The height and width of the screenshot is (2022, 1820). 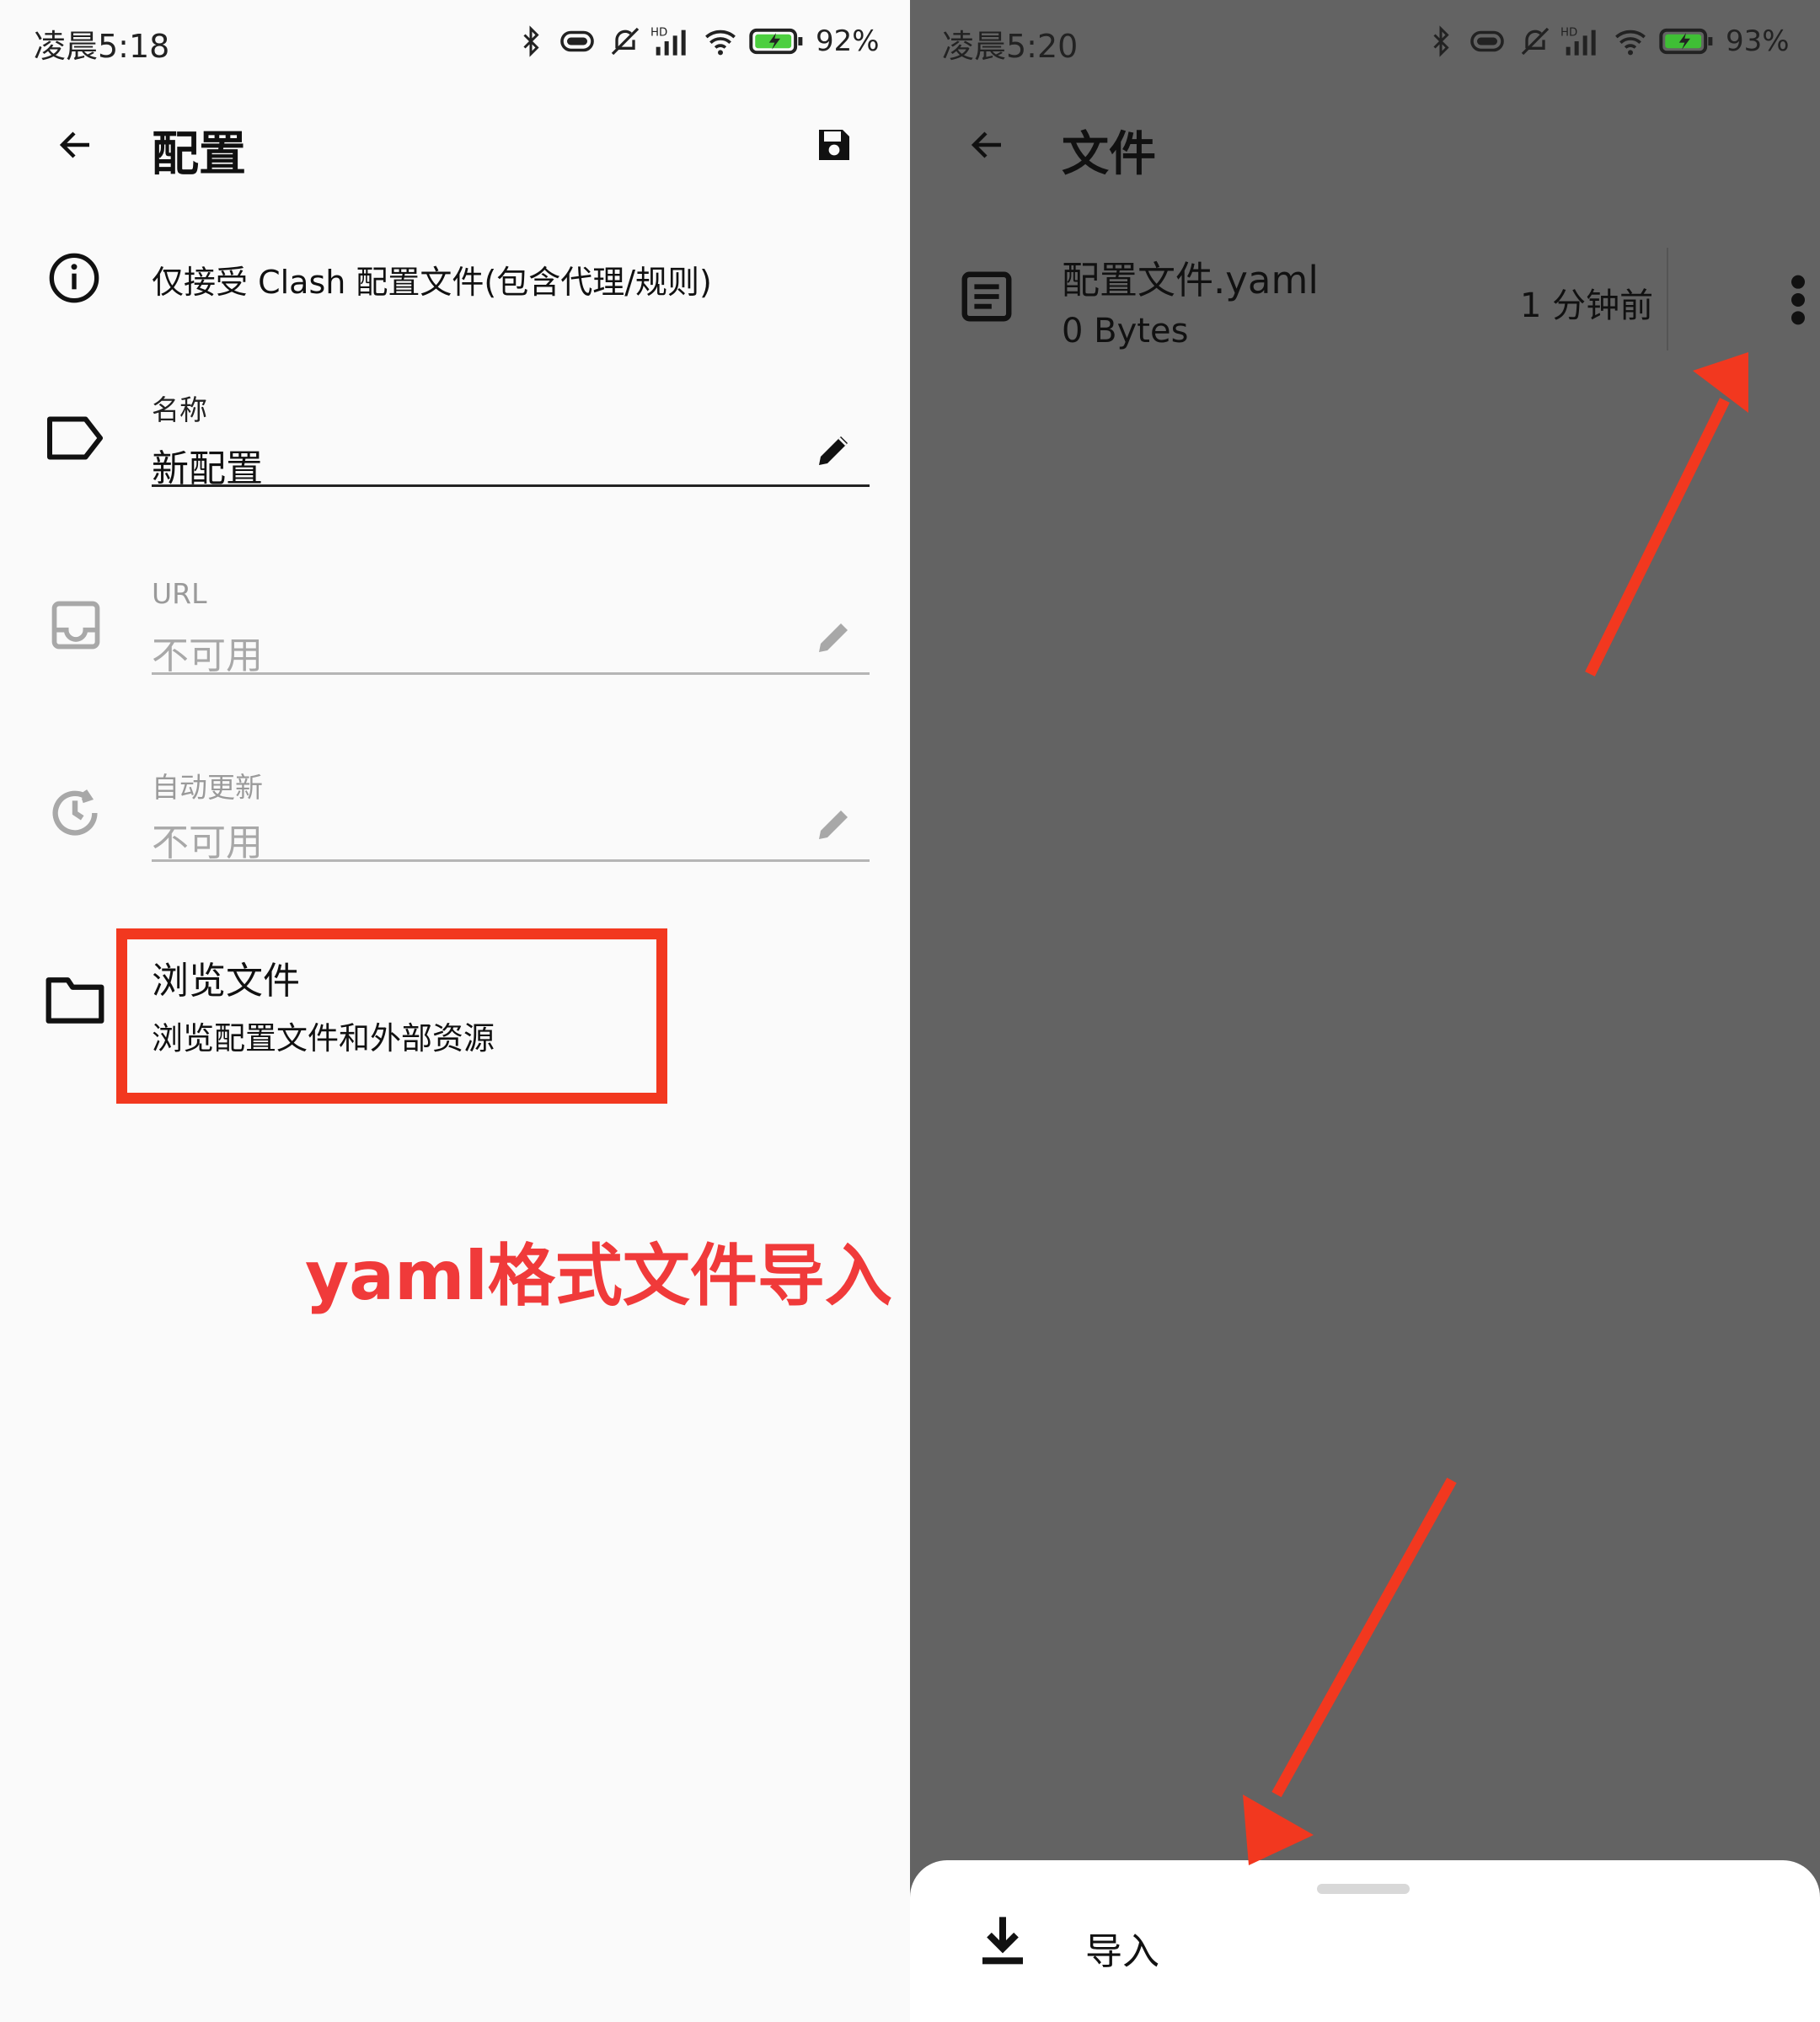 I want to click on auto-update-field-value: 不可用, so click(x=207, y=842).